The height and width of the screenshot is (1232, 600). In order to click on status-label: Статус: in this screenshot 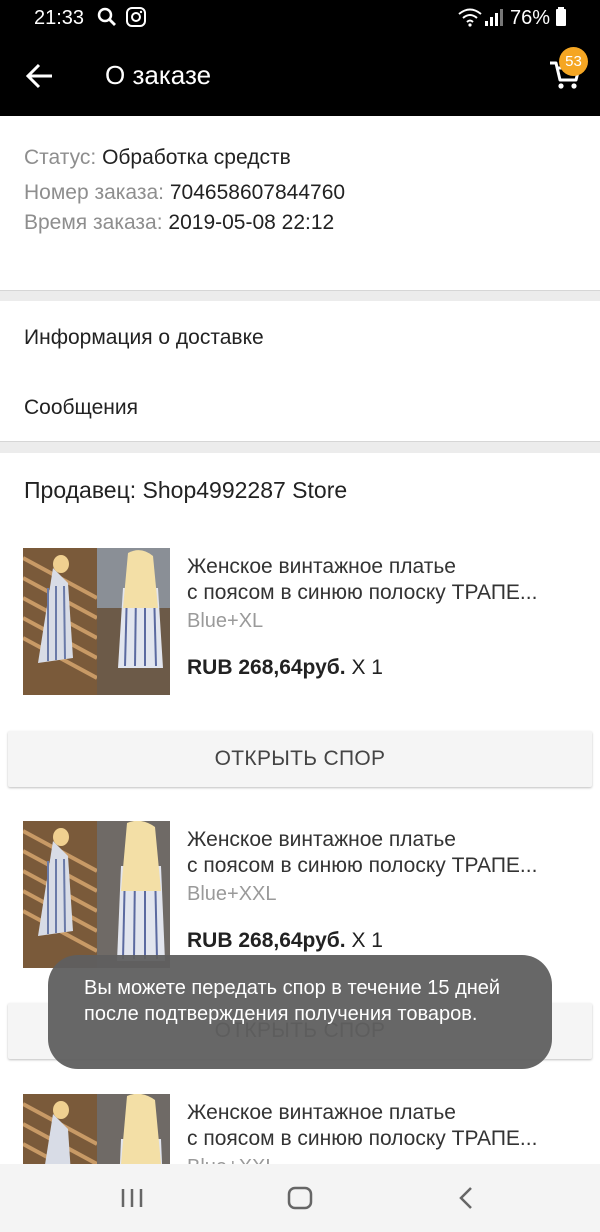, I will do `click(60, 157)`.